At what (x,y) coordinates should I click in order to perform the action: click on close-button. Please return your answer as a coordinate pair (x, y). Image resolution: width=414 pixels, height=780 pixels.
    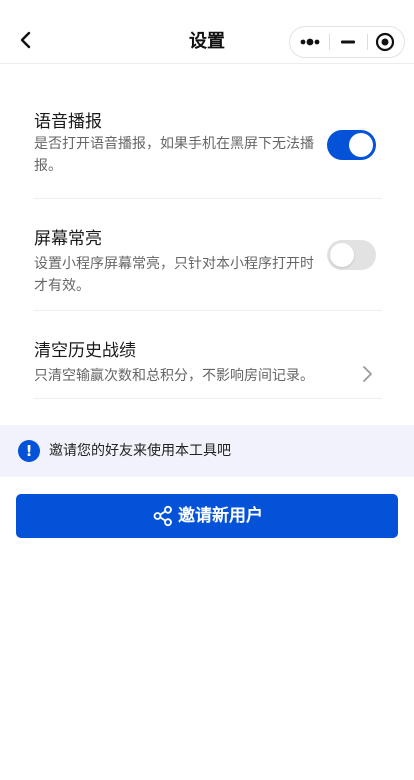
    Looking at the image, I should click on (386, 42).